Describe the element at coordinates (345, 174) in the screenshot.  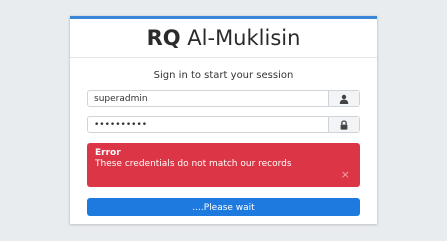
I see `close-icon: ×` at that location.